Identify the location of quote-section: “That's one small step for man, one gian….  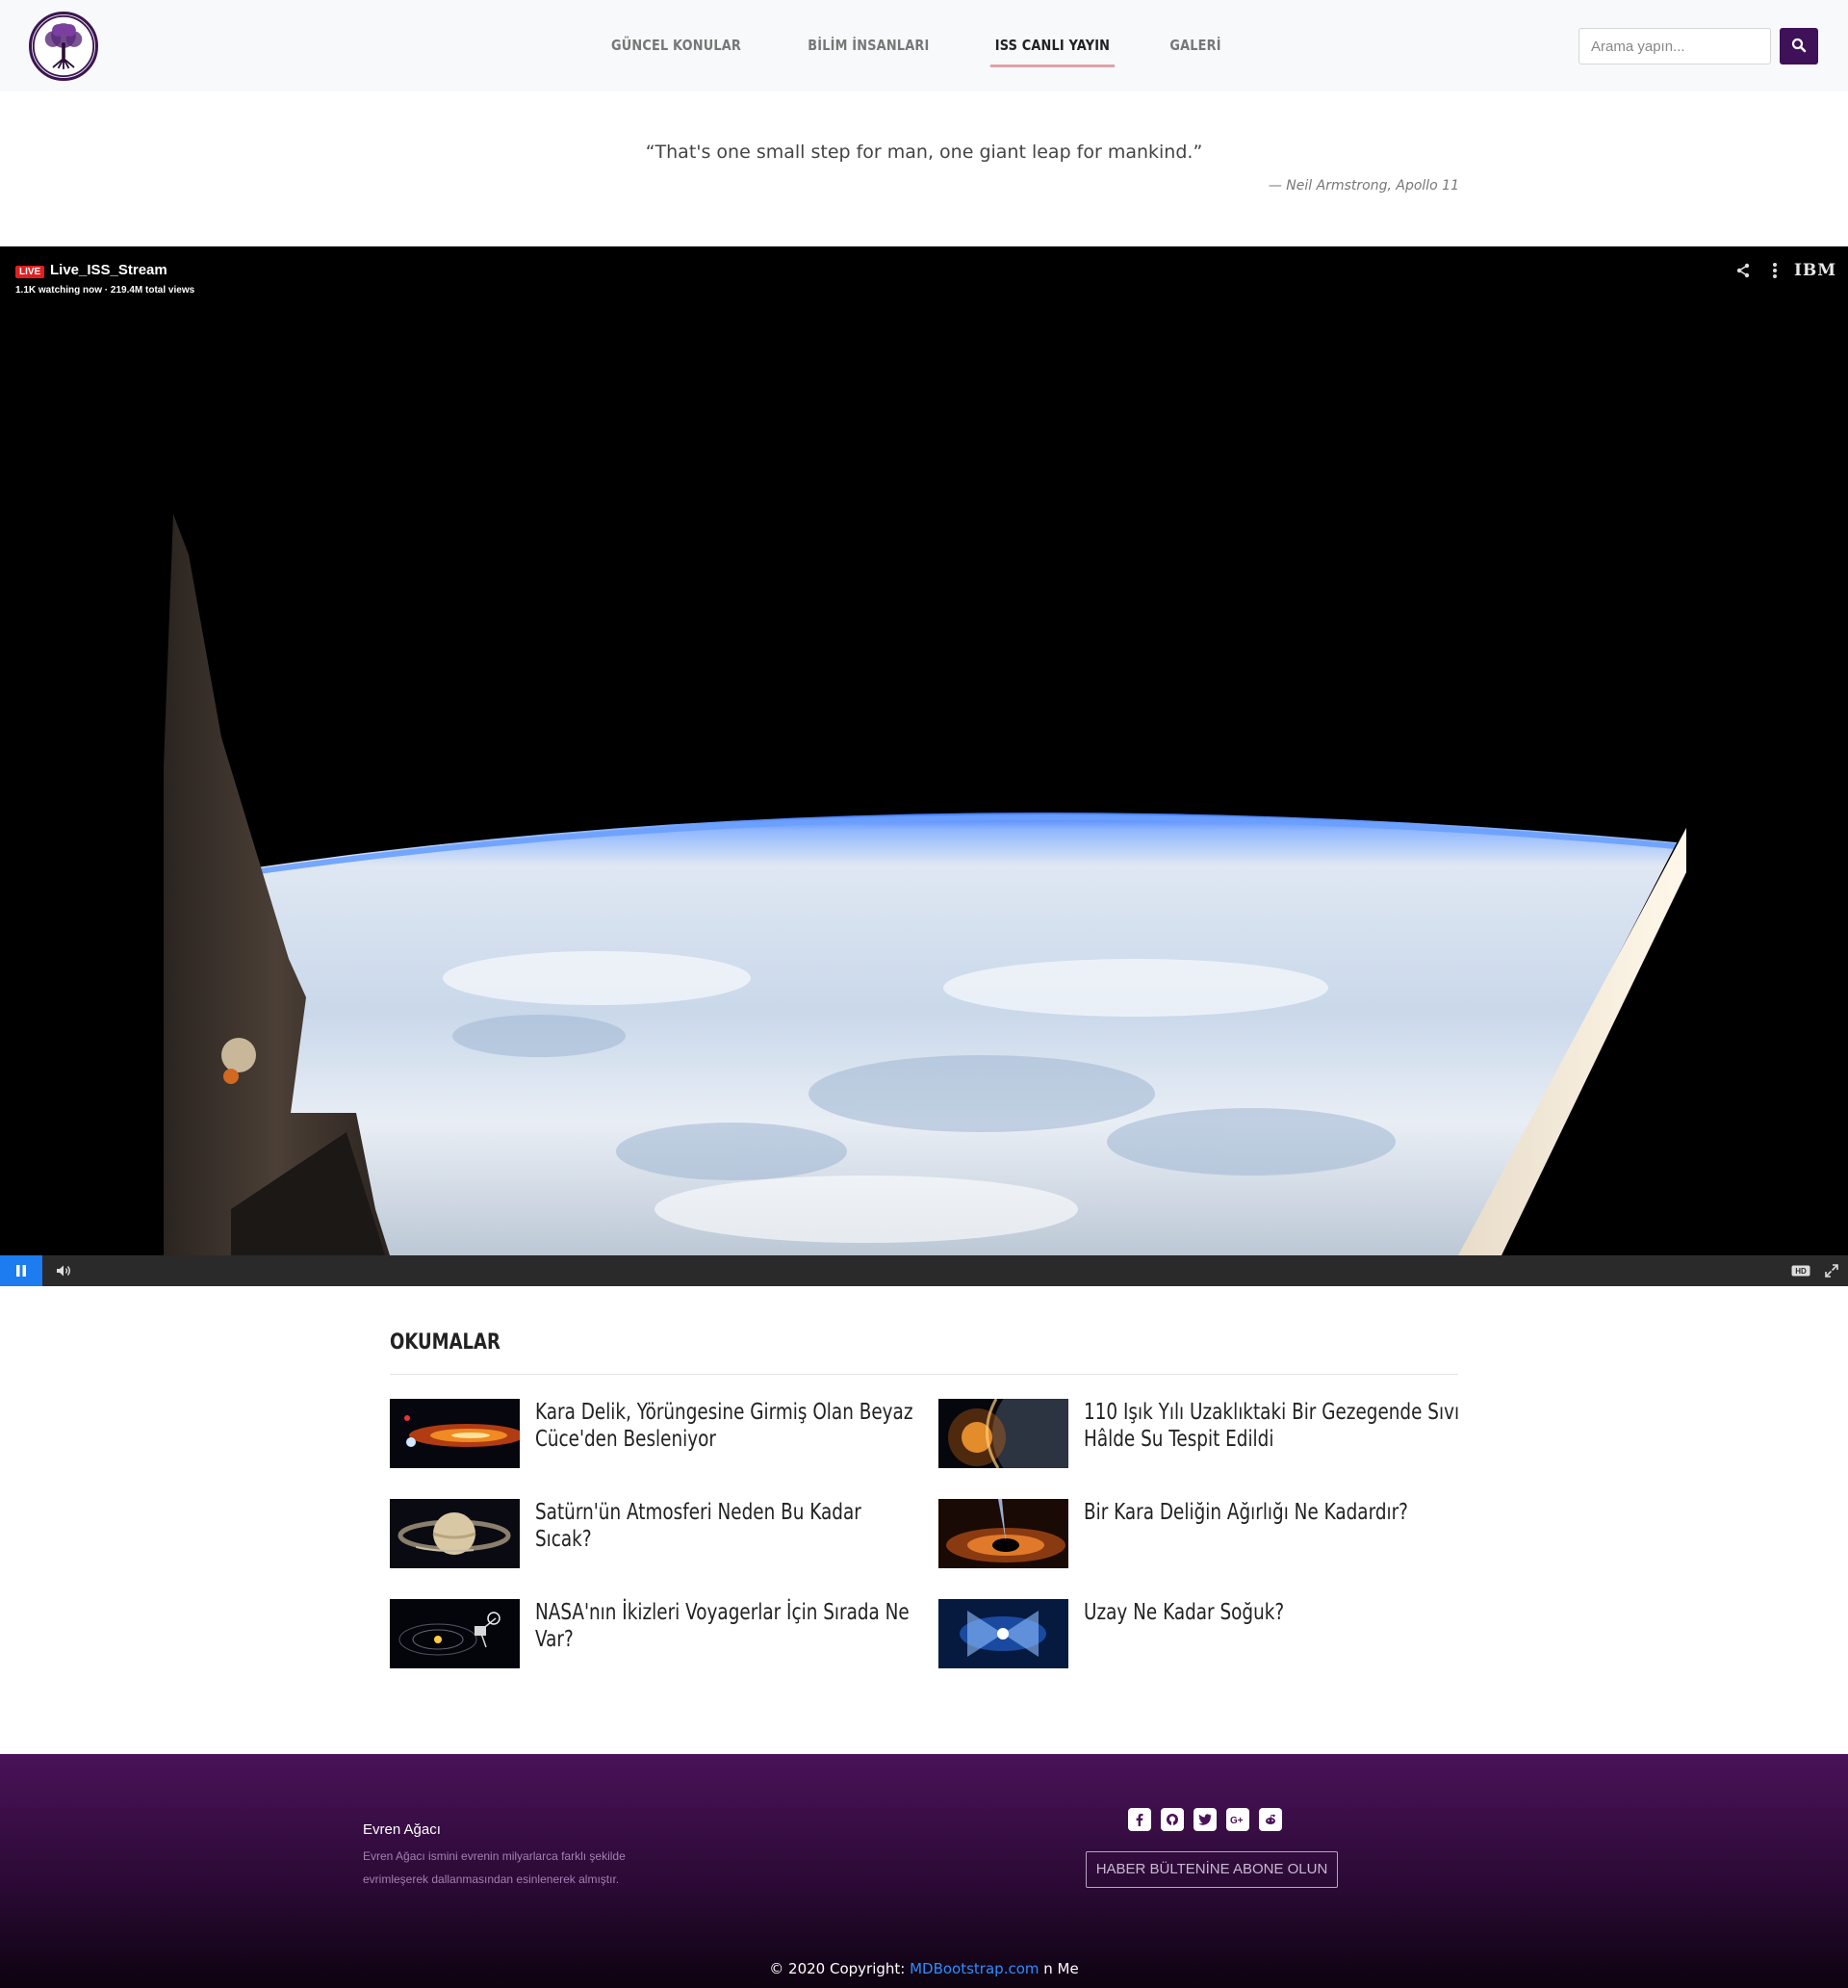
(924, 168).